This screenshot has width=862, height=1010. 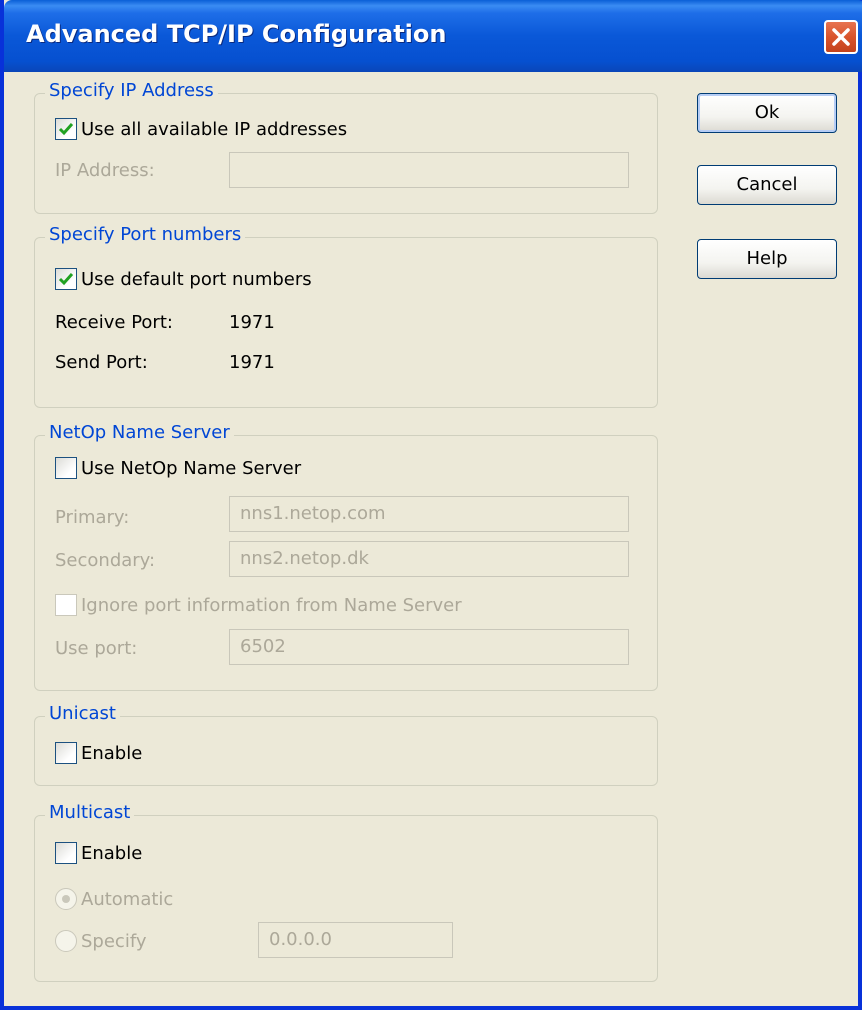 I want to click on ignore-port-label: Ignore port information from Name Server, so click(x=271, y=605).